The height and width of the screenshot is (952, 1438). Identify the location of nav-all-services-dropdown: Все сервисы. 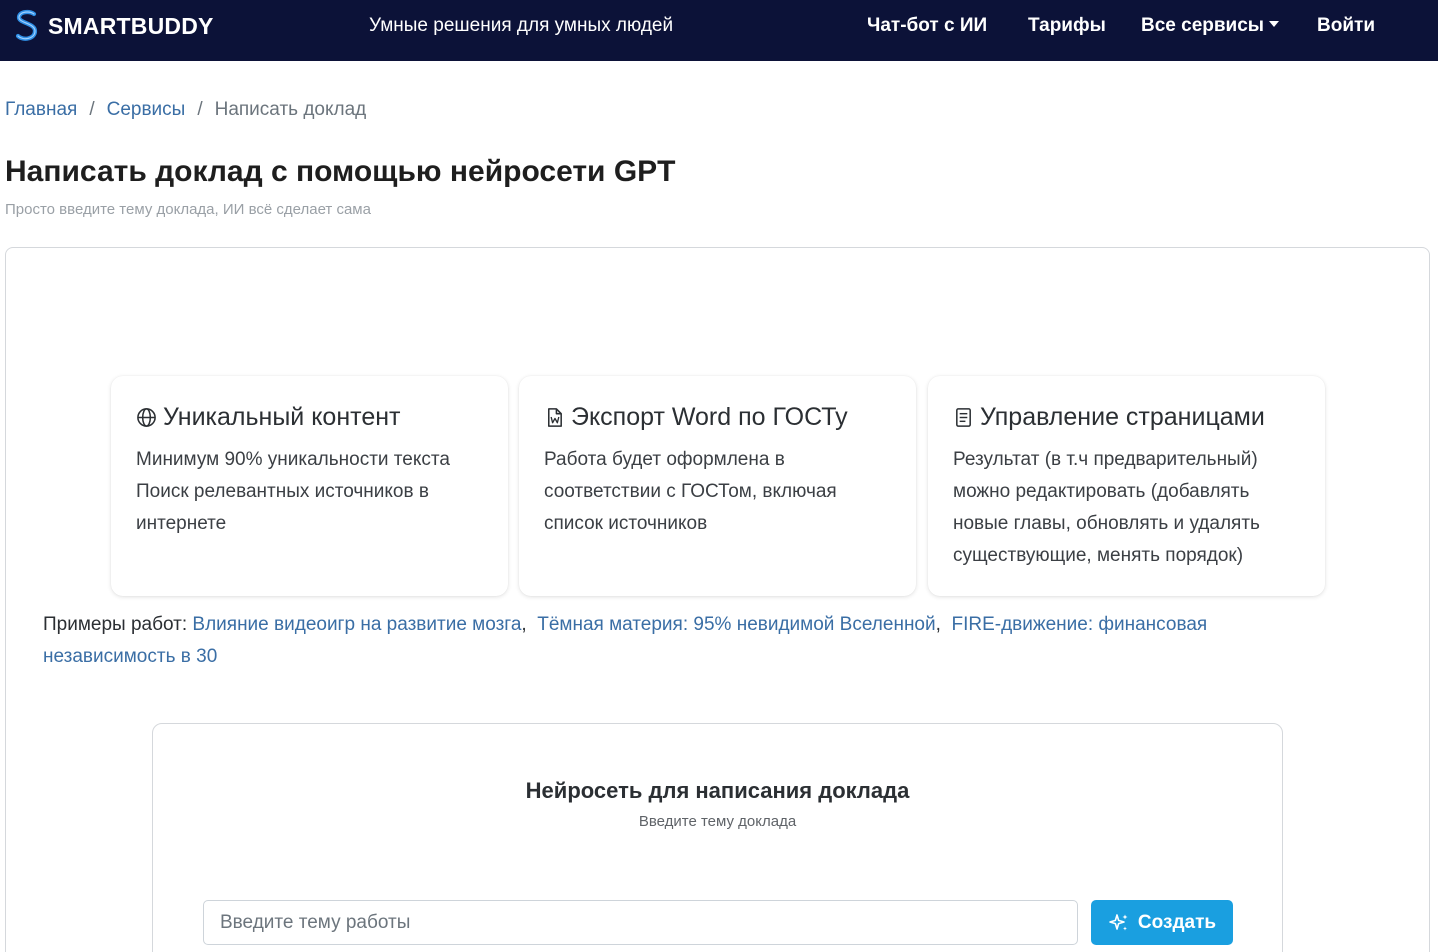
(1210, 26).